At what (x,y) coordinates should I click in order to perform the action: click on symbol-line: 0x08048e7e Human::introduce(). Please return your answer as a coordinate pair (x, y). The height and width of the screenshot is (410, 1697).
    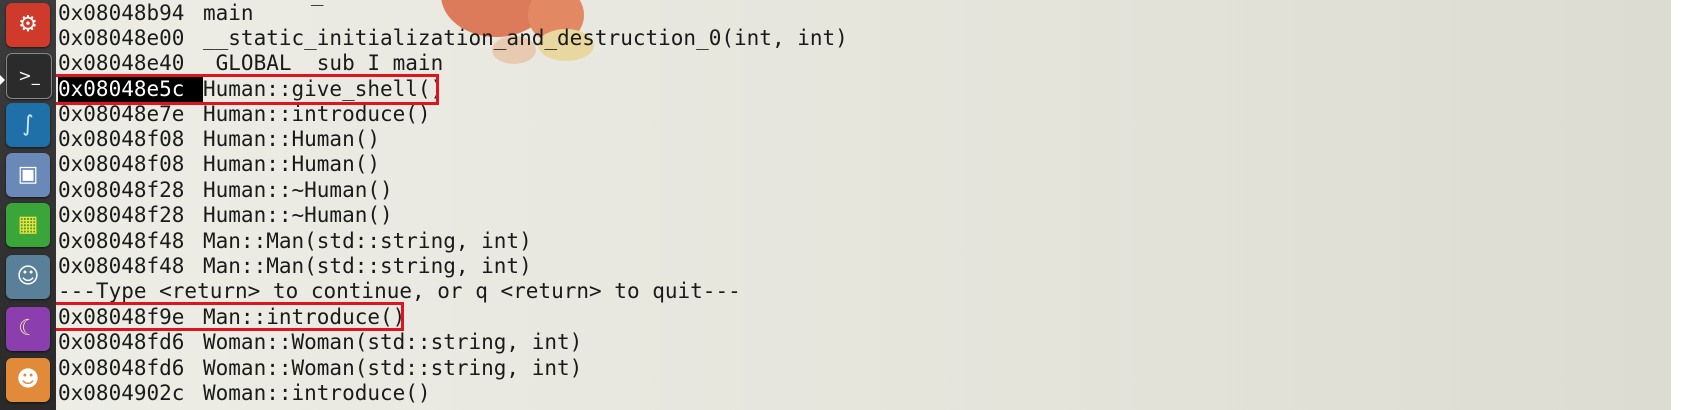
    Looking at the image, I should click on (244, 114).